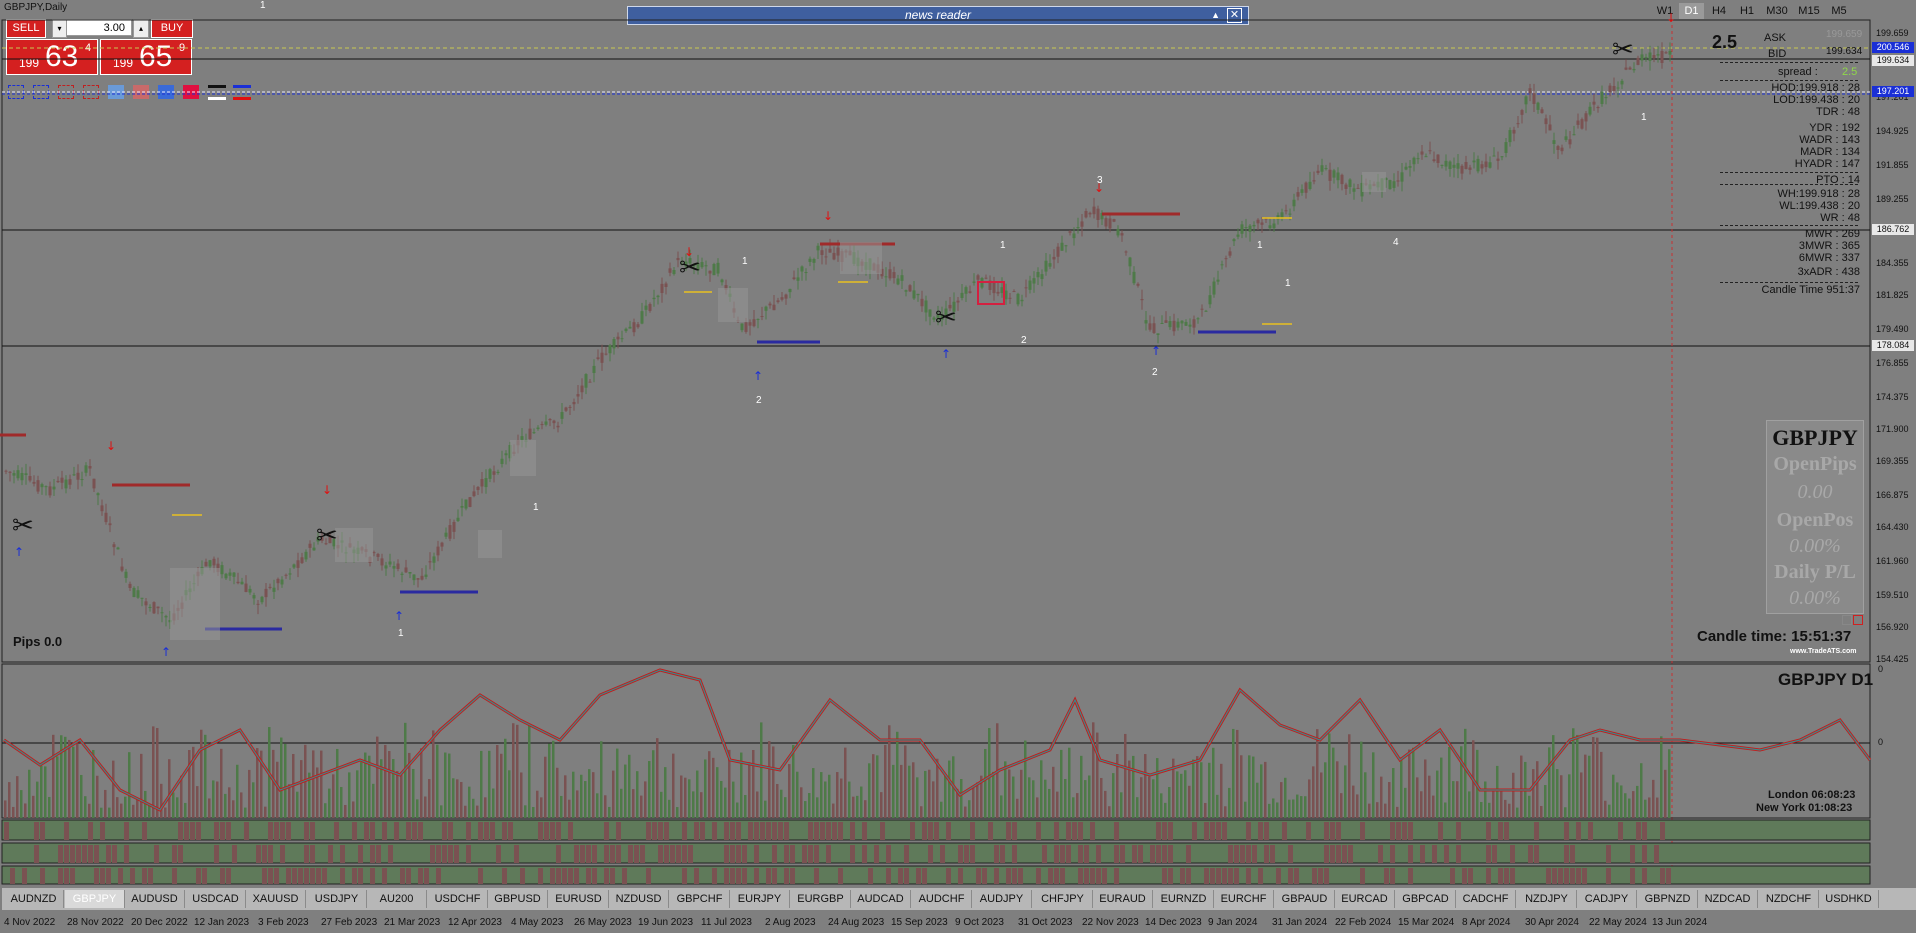  What do you see at coordinates (1815, 546) in the screenshot?
I see `open-pos-value: 0.00%` at bounding box center [1815, 546].